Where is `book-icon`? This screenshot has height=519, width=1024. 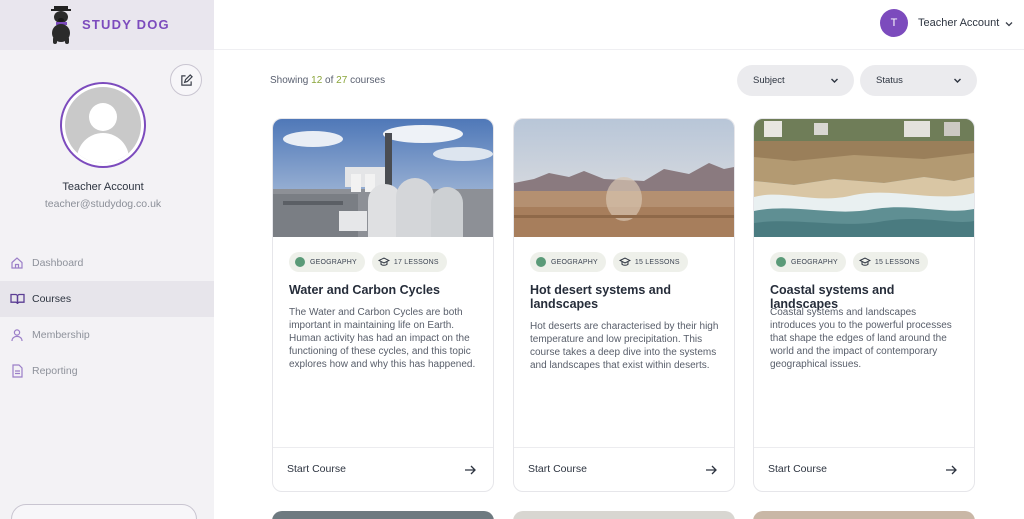 book-icon is located at coordinates (17, 299).